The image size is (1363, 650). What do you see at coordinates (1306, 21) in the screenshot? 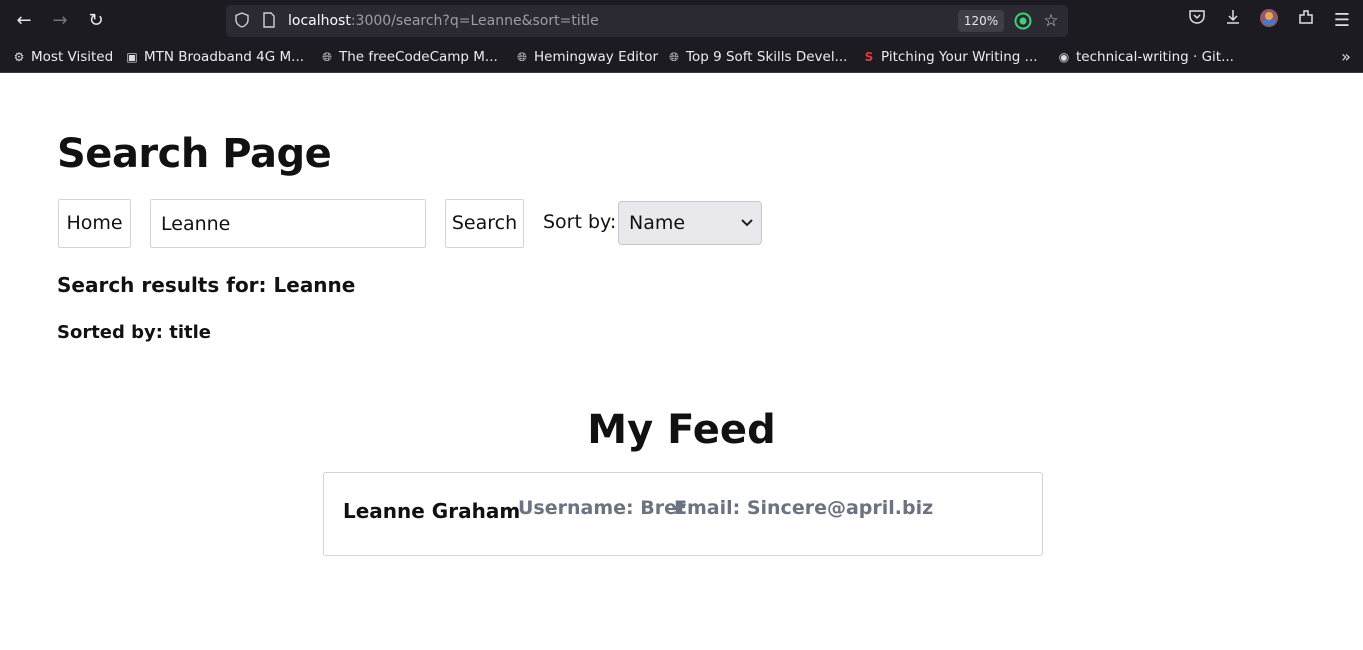
I see `extensions-icon` at bounding box center [1306, 21].